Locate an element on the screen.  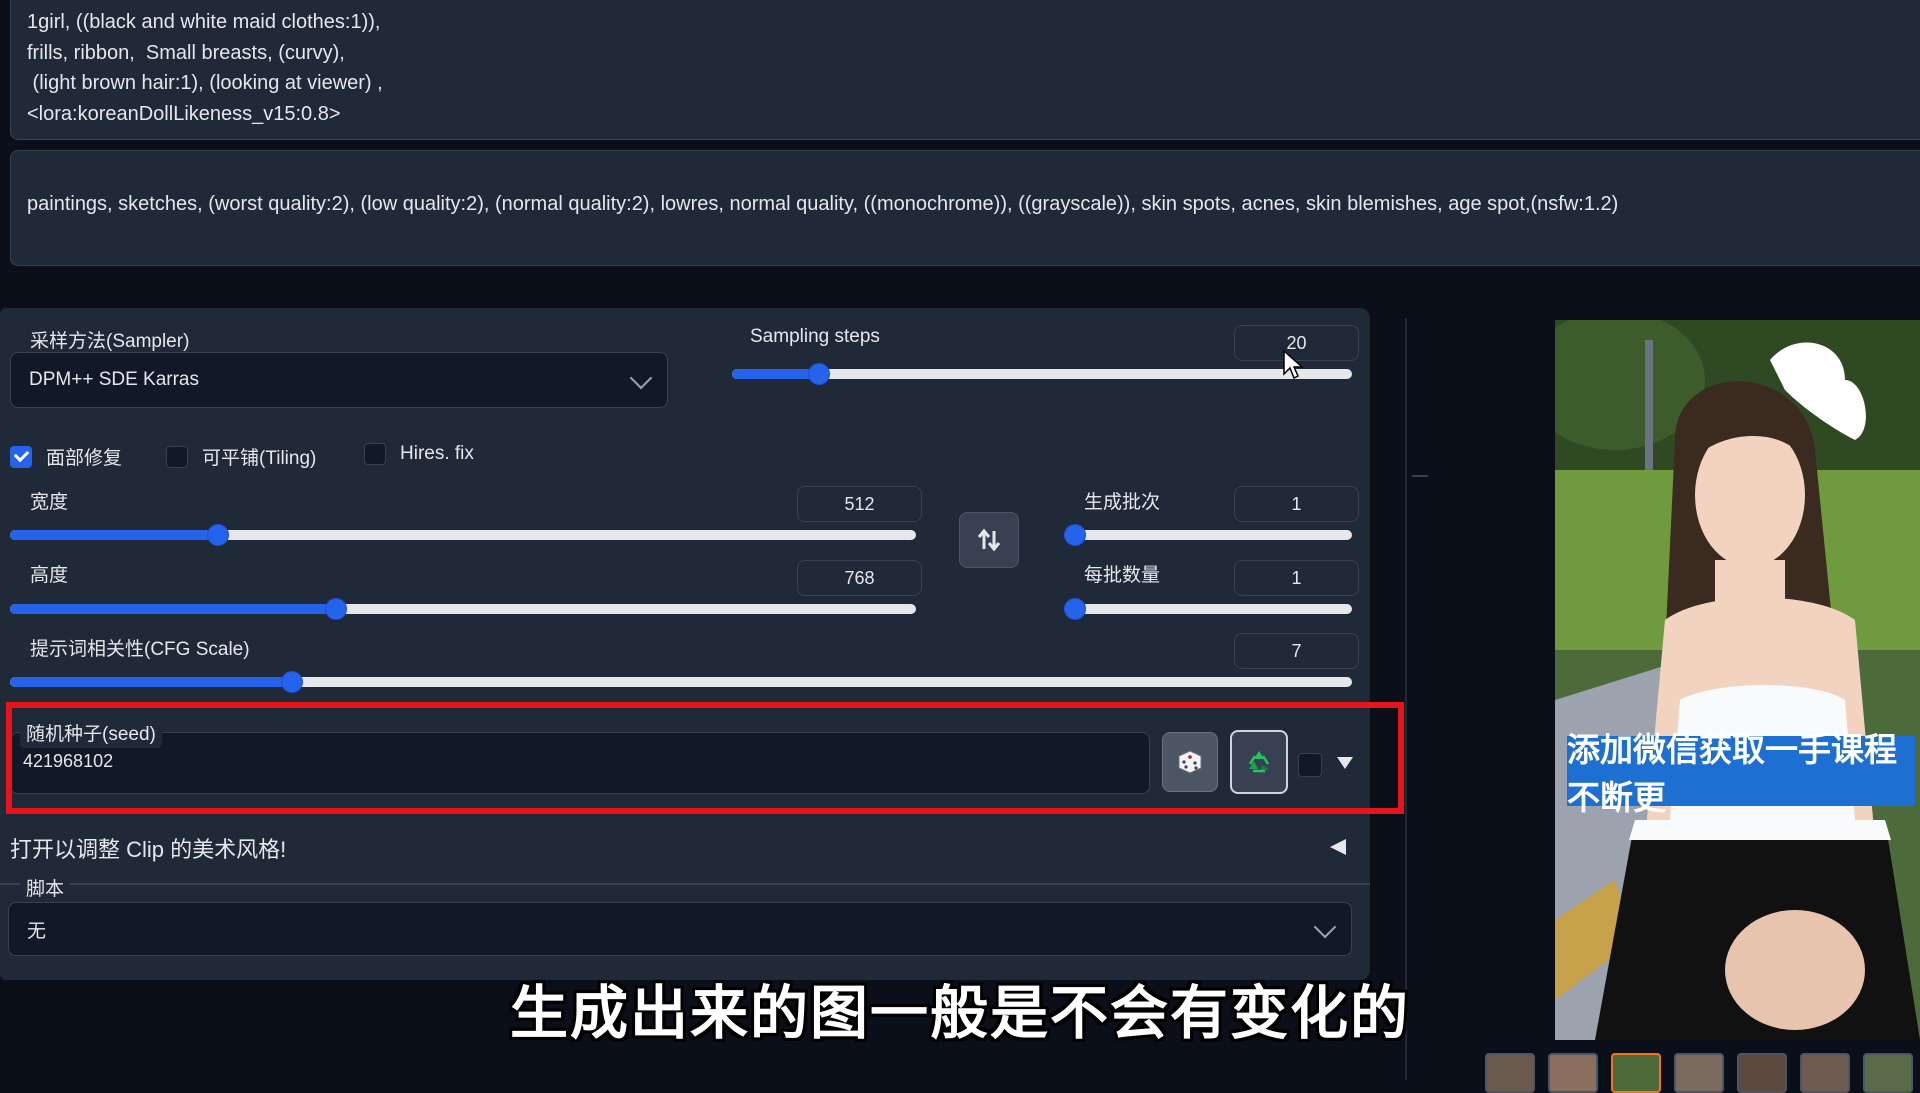
cfg-scale-label: 提示词相关性(CFG Scale) is located at coordinates (140, 647).